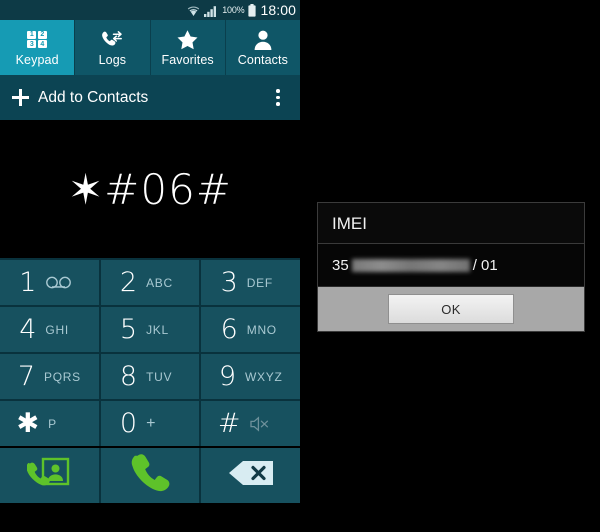 The width and height of the screenshot is (600, 532). What do you see at coordinates (32, 44) in the screenshot?
I see `keypad-grid-cell: 3` at bounding box center [32, 44].